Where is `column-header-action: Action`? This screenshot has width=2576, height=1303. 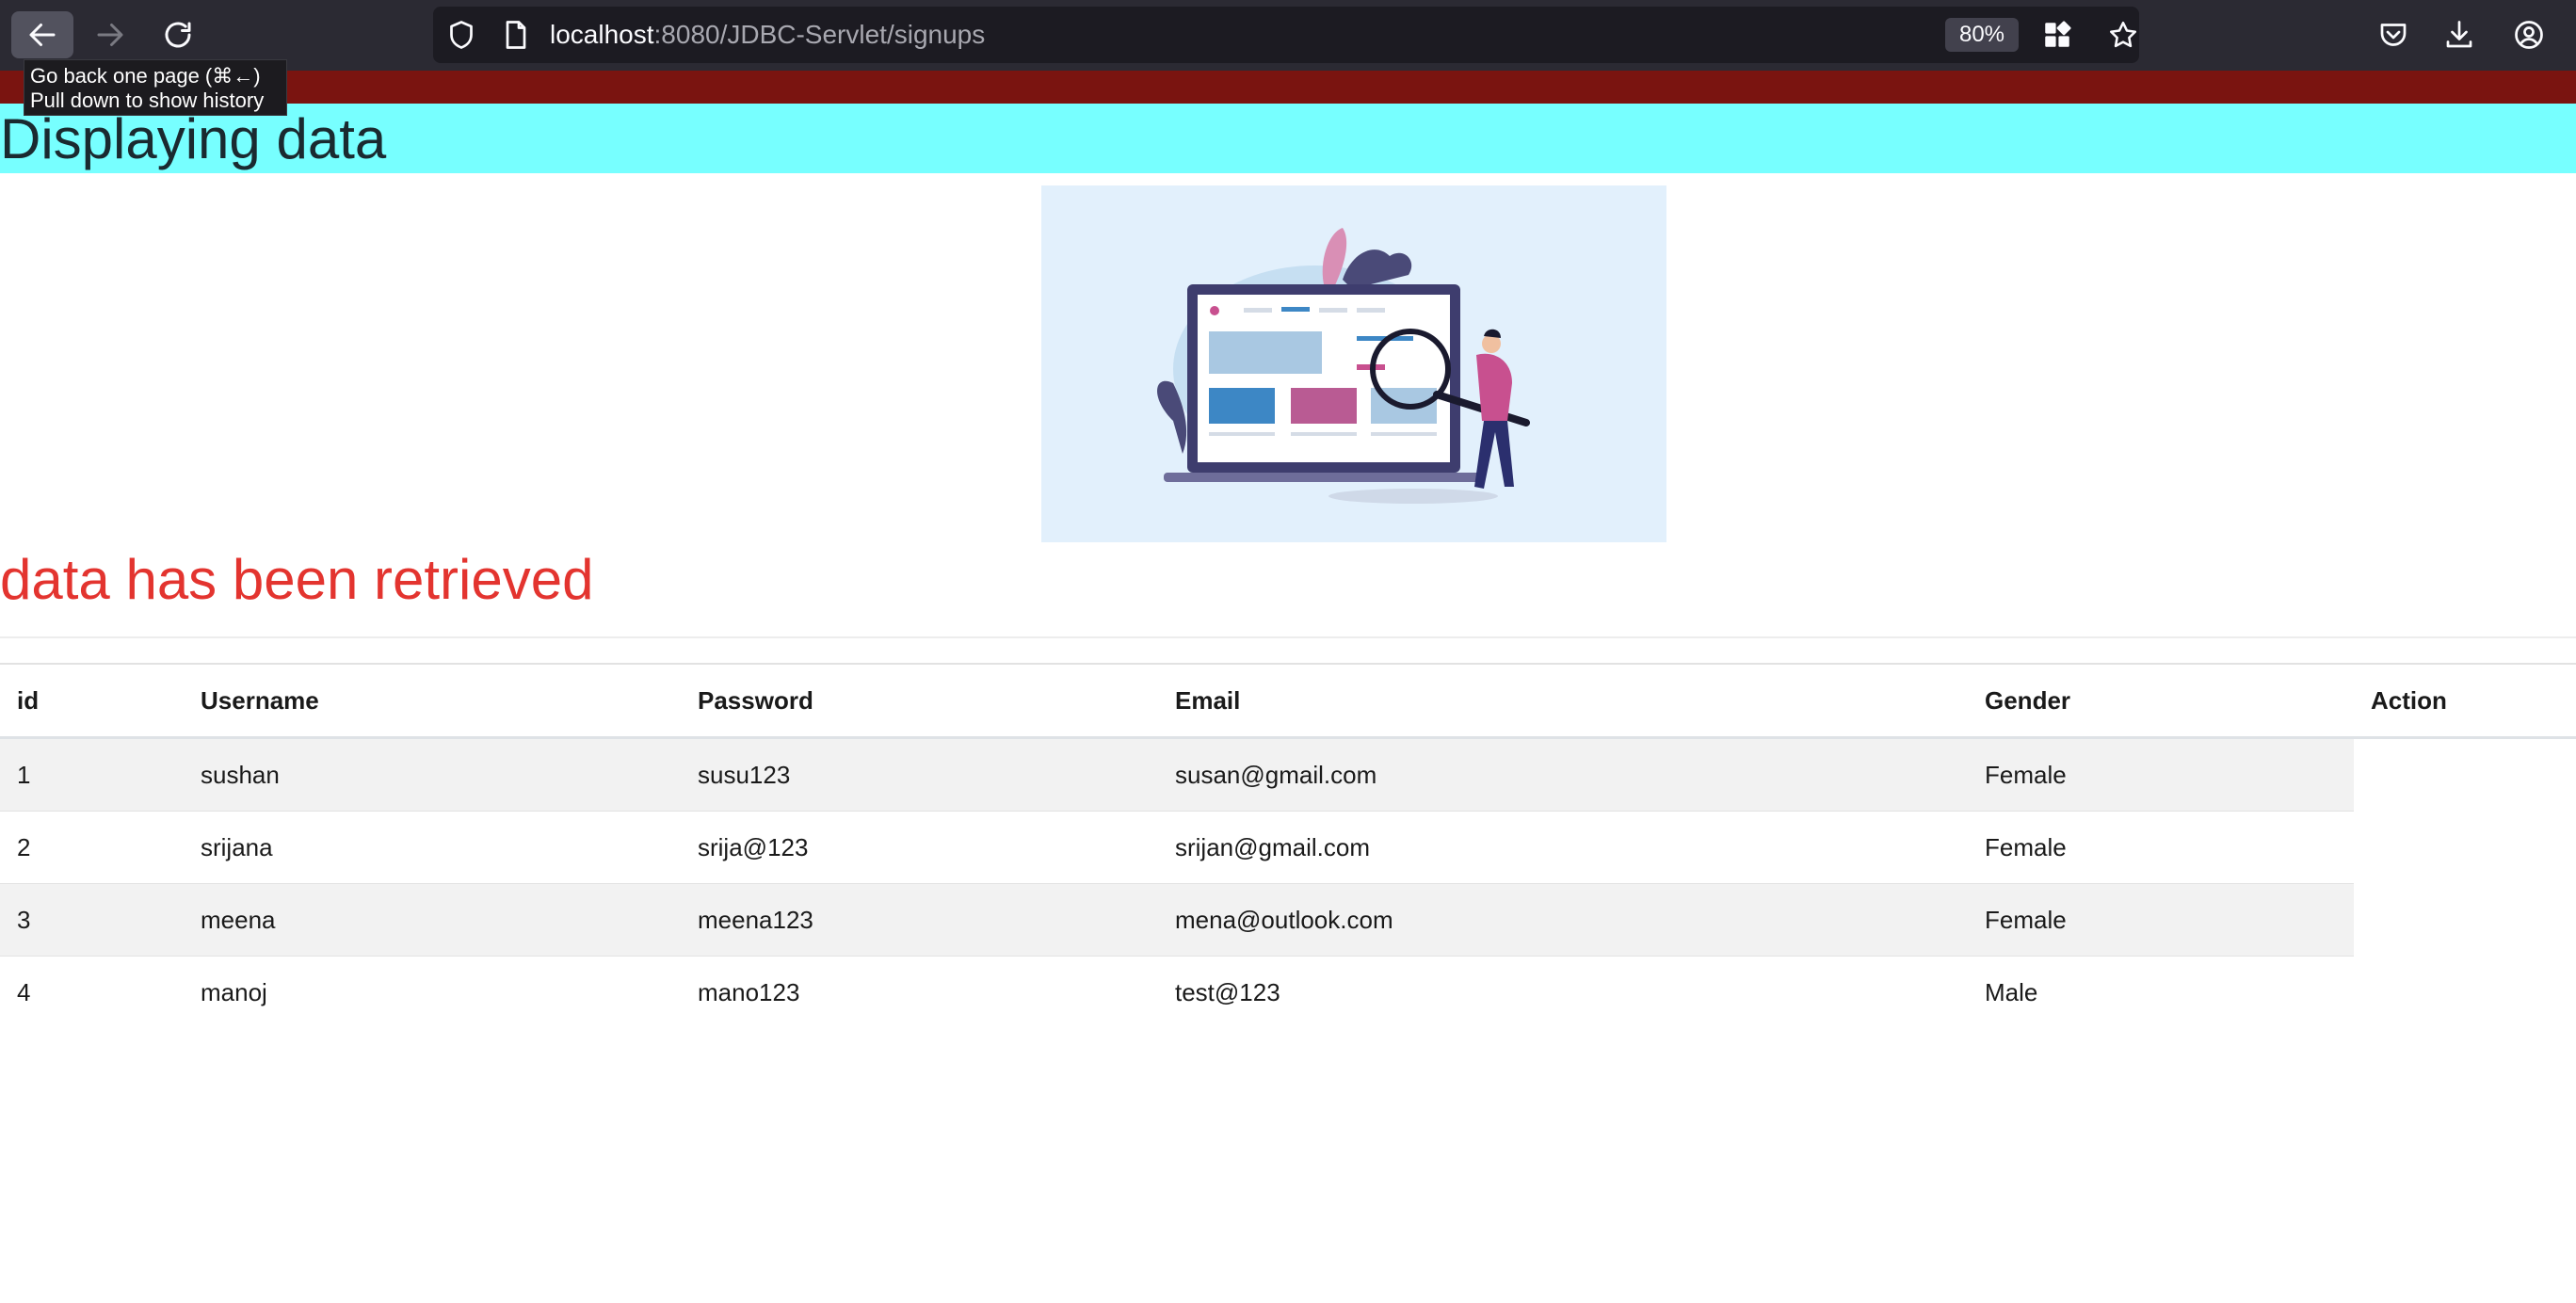 column-header-action: Action is located at coordinates (2465, 702).